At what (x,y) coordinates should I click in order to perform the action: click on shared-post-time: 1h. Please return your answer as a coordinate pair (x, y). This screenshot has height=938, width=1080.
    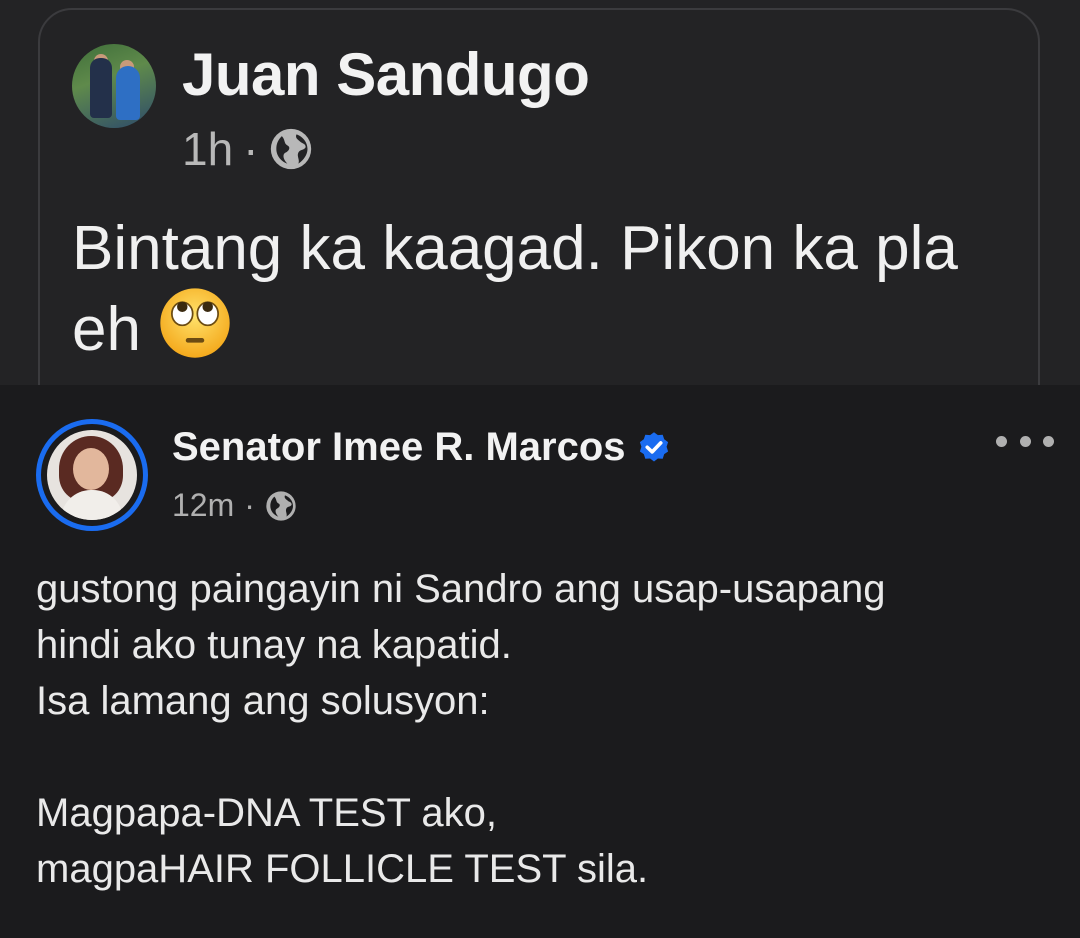
    Looking at the image, I should click on (207, 149).